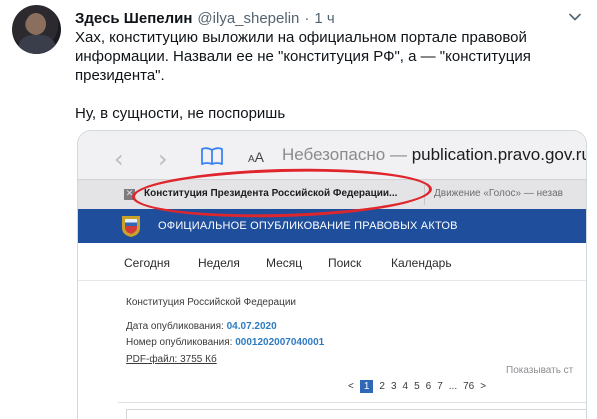 This screenshot has width=597, height=419. Describe the element at coordinates (393, 386) in the screenshot. I see `pager-page: 3` at that location.